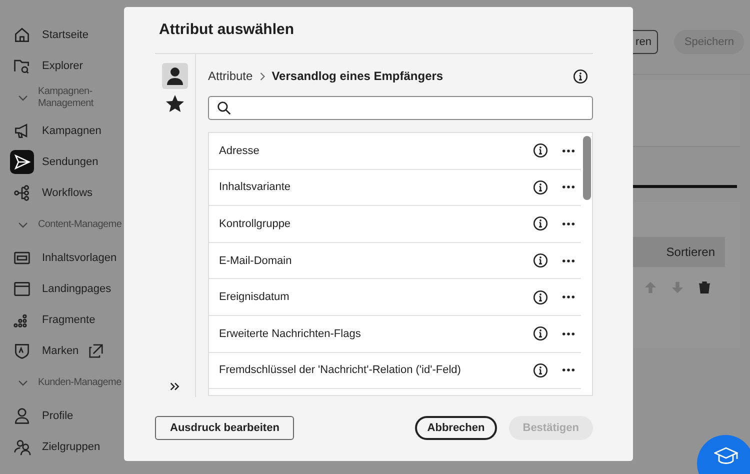 Image resolution: width=750 pixels, height=474 pixels. Describe the element at coordinates (224, 108) in the screenshot. I see `search-icon` at that location.